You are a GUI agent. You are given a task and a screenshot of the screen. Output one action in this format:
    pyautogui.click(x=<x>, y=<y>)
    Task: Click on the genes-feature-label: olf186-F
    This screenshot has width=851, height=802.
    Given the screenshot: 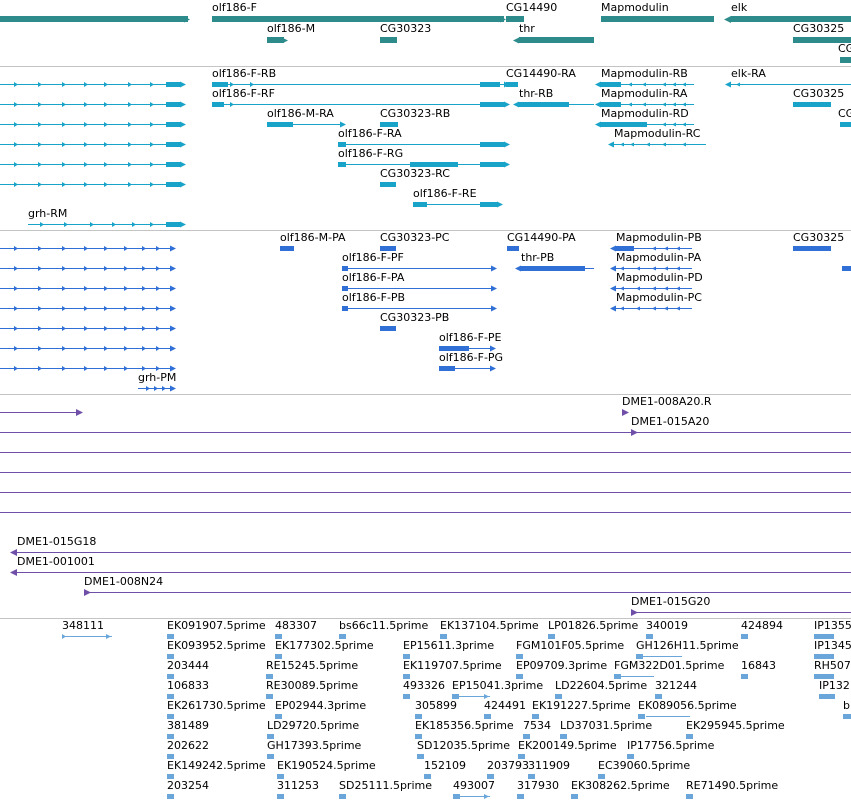 What is the action you would take?
    pyautogui.click(x=234, y=8)
    